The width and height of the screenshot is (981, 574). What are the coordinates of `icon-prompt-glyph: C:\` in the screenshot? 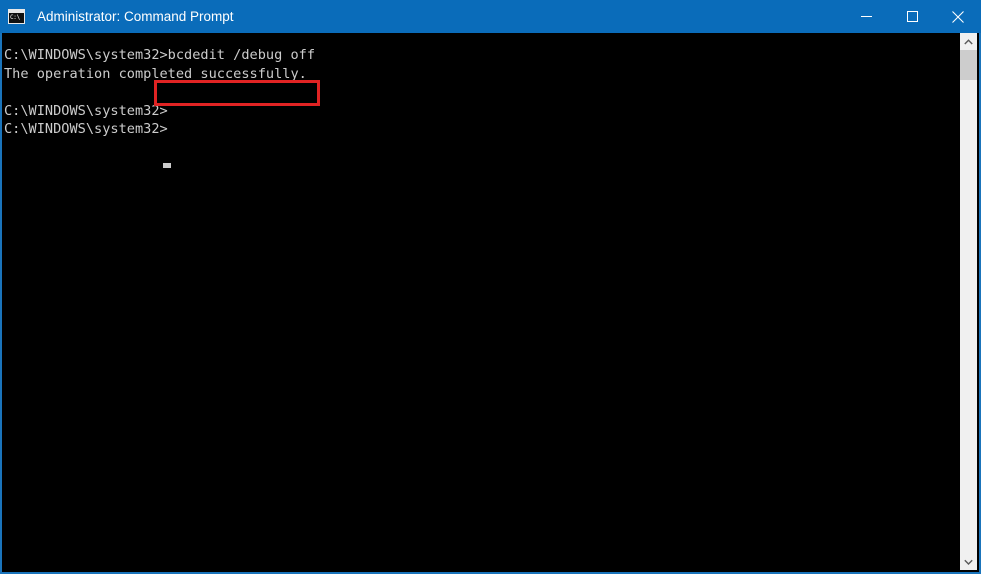 It's located at (15, 17).